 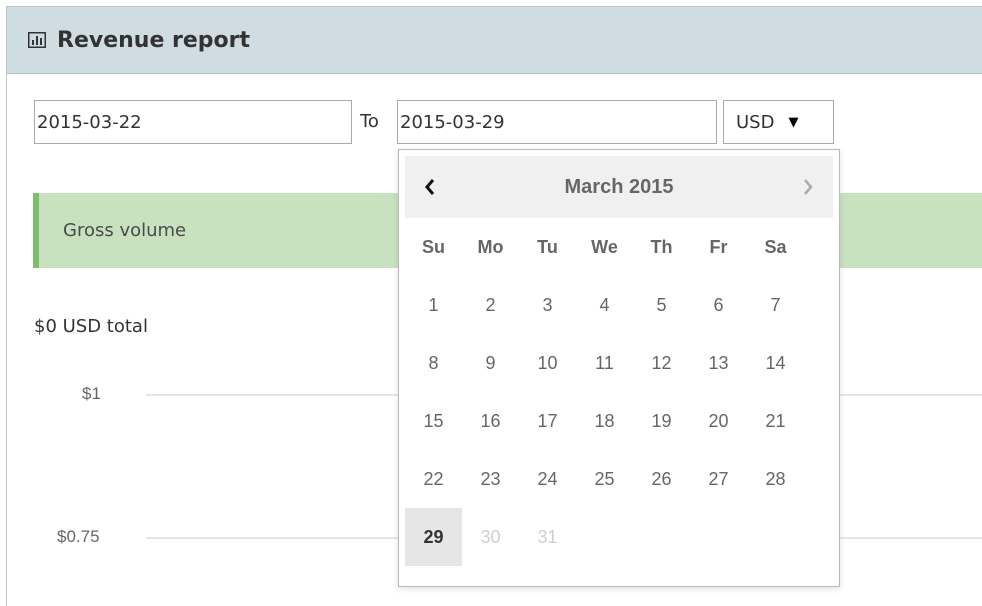 What do you see at coordinates (547, 305) in the screenshot?
I see `calendar-day: 3` at bounding box center [547, 305].